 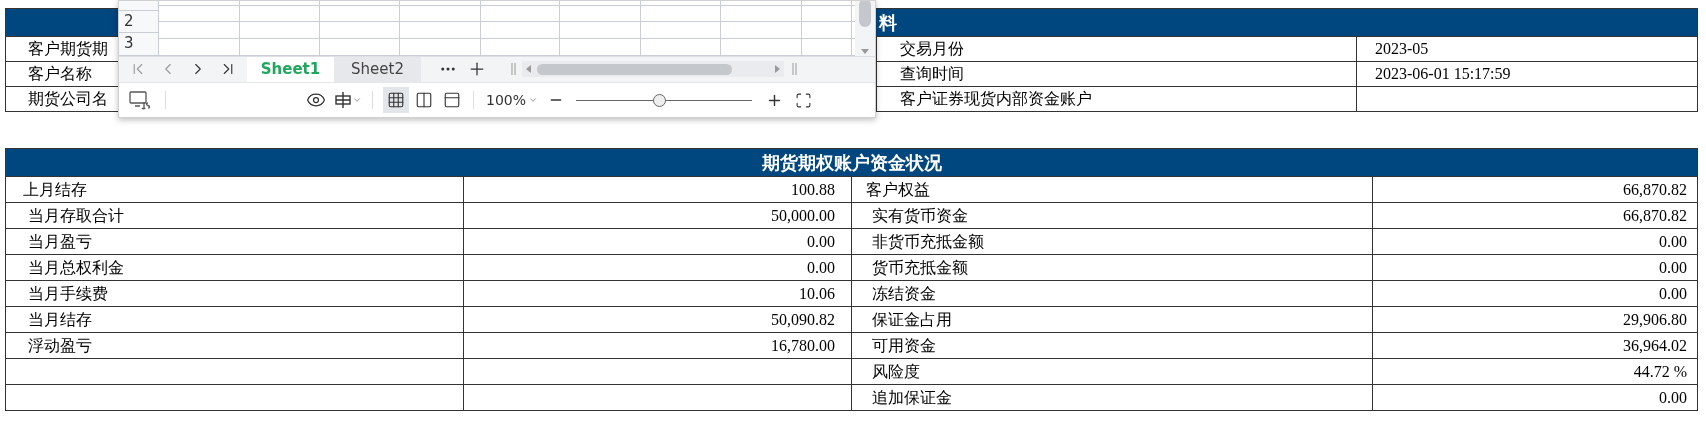 What do you see at coordinates (60, 241) in the screenshot?
I see `row-label: 当月盈亏` at bounding box center [60, 241].